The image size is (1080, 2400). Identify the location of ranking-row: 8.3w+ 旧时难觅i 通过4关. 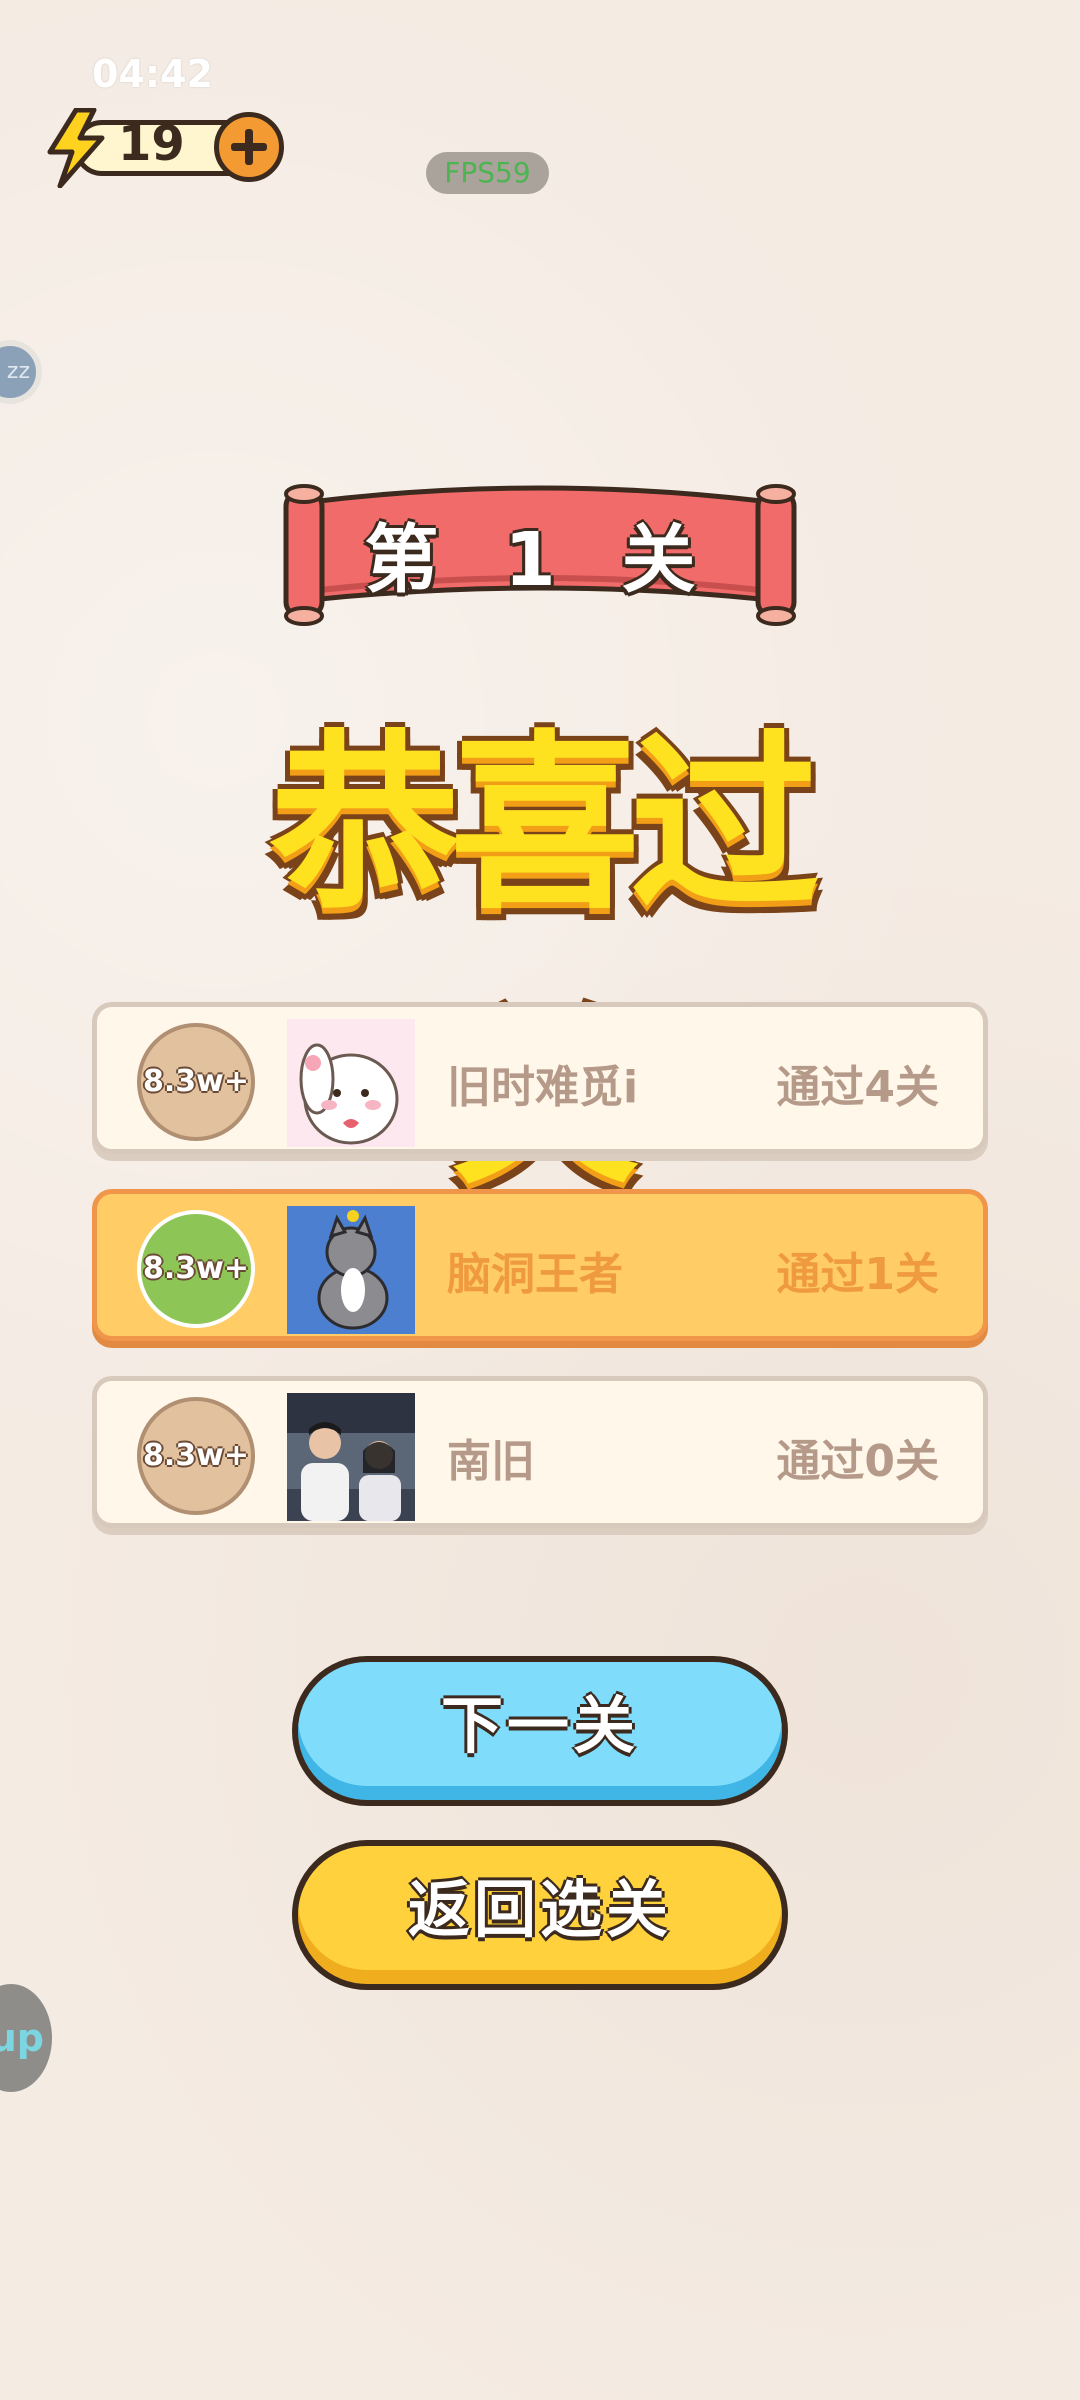
(540, 1078).